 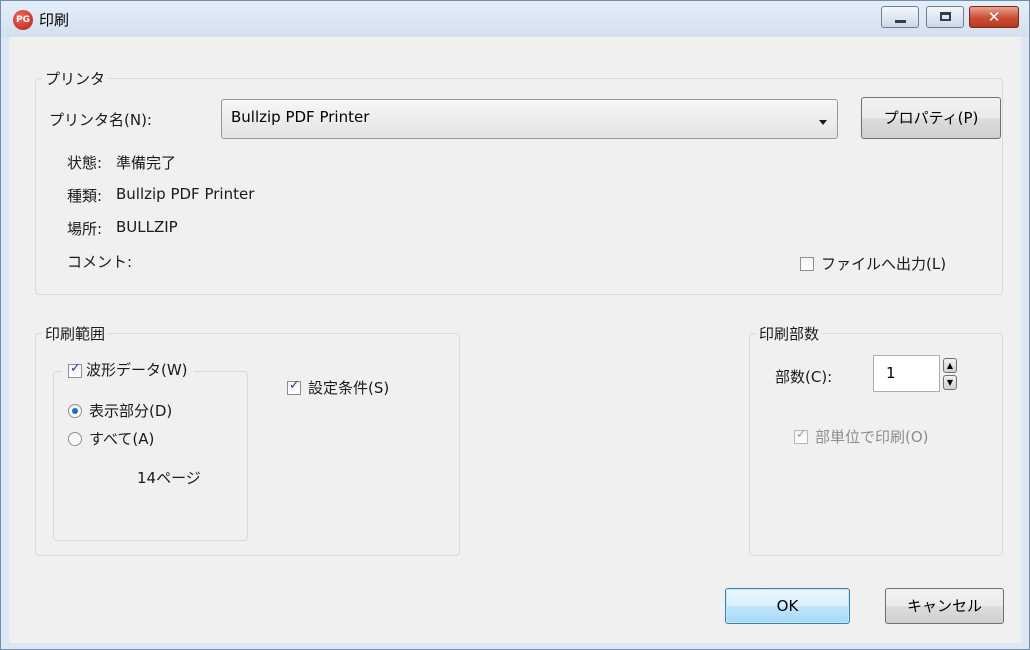 I want to click on copies-count-input: 1, so click(x=906, y=373).